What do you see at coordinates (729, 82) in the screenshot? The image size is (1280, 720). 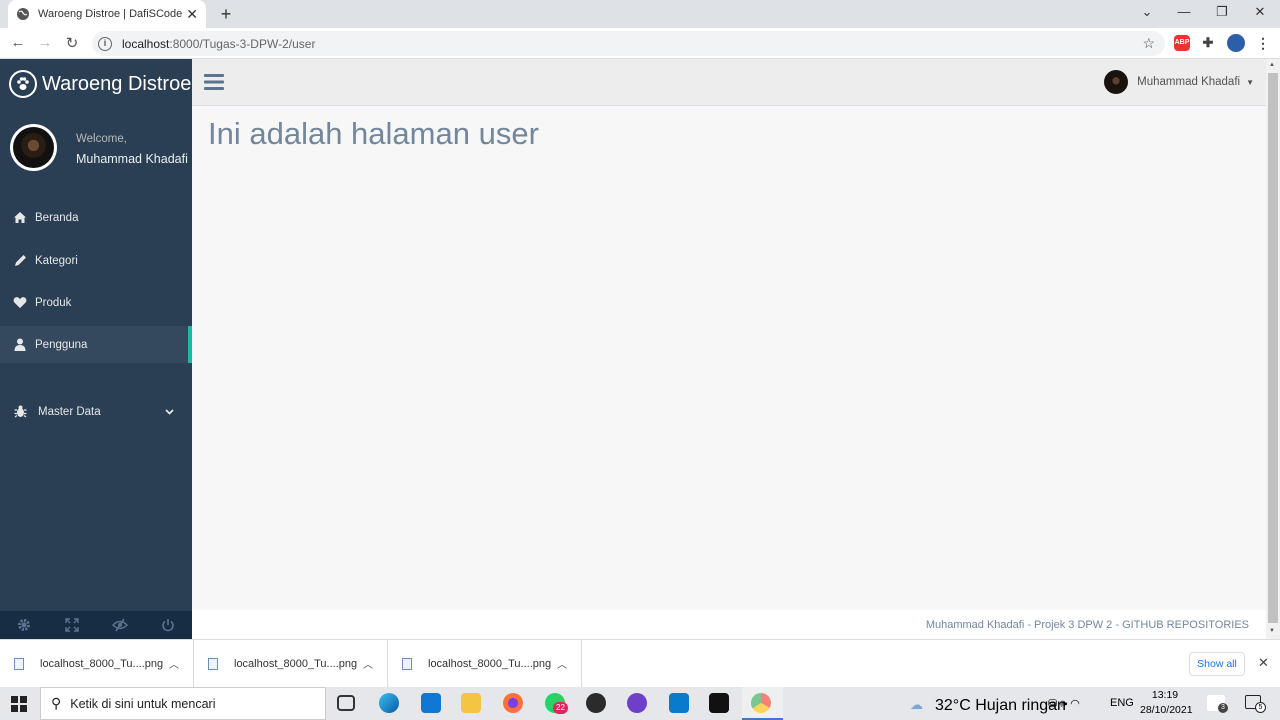 I see `top-navbar: Muhammad Khadafi ▼` at bounding box center [729, 82].